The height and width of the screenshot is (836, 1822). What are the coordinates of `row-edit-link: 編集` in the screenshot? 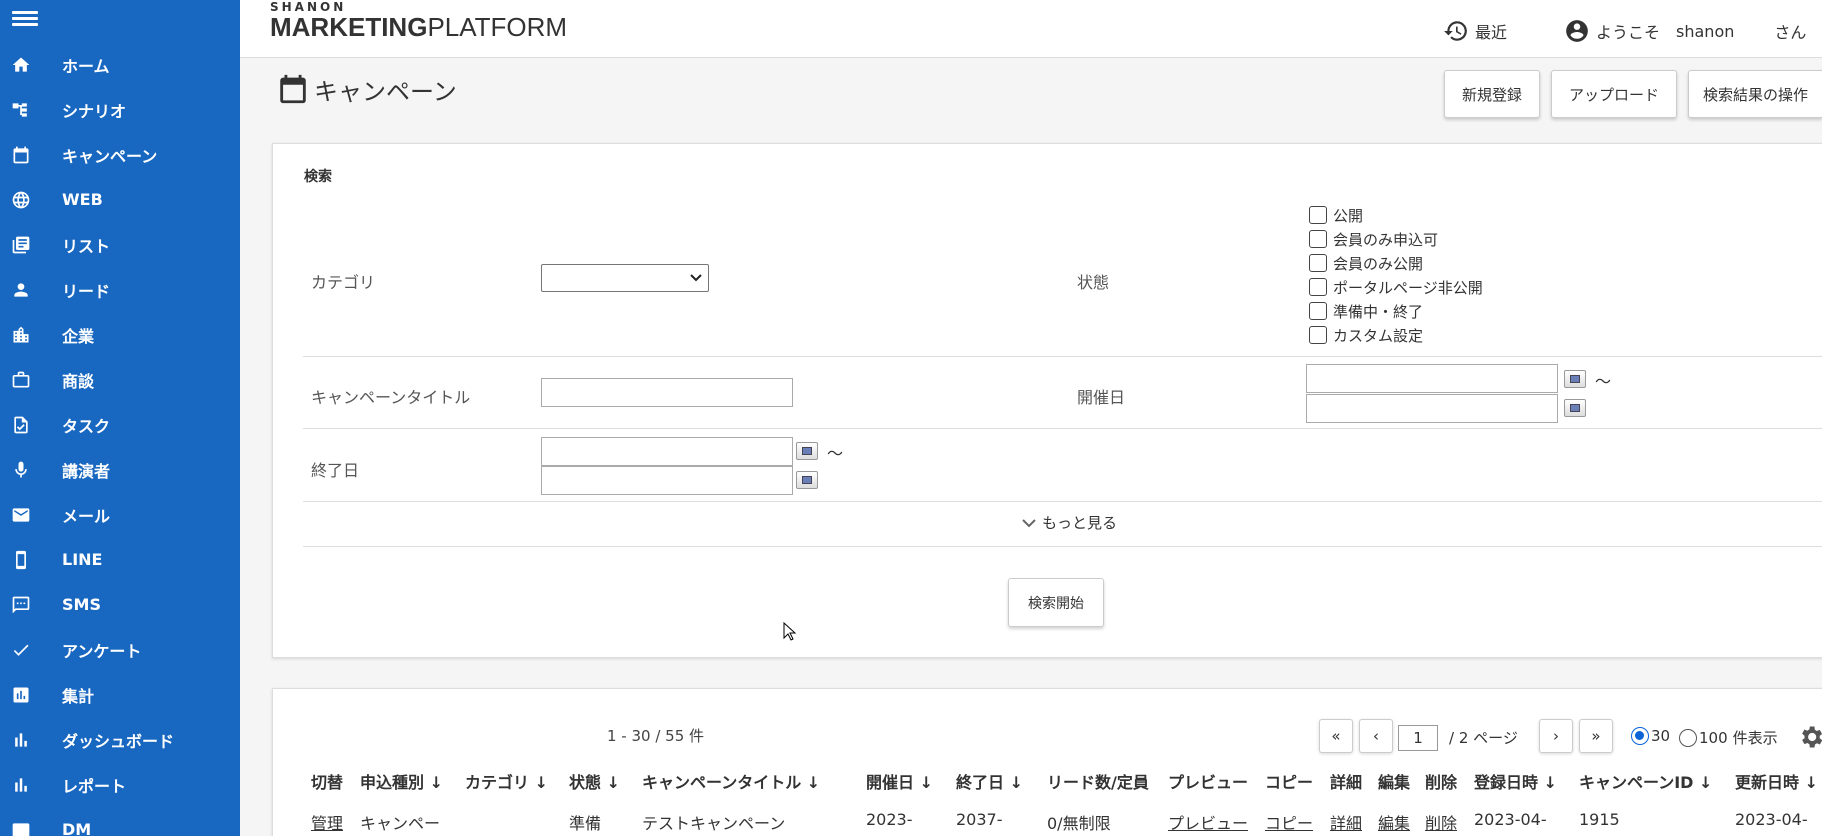 It's located at (1394, 822).